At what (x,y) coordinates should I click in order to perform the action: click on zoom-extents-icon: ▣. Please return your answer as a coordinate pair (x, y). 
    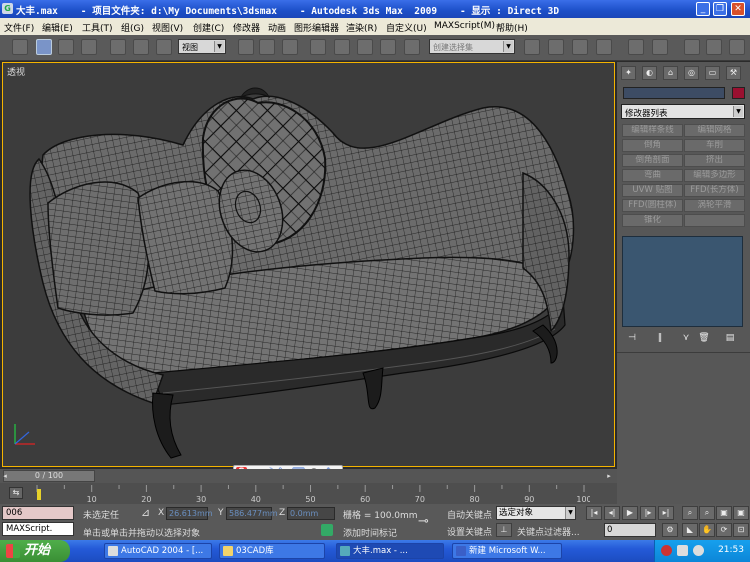
    Looking at the image, I should click on (724, 513).